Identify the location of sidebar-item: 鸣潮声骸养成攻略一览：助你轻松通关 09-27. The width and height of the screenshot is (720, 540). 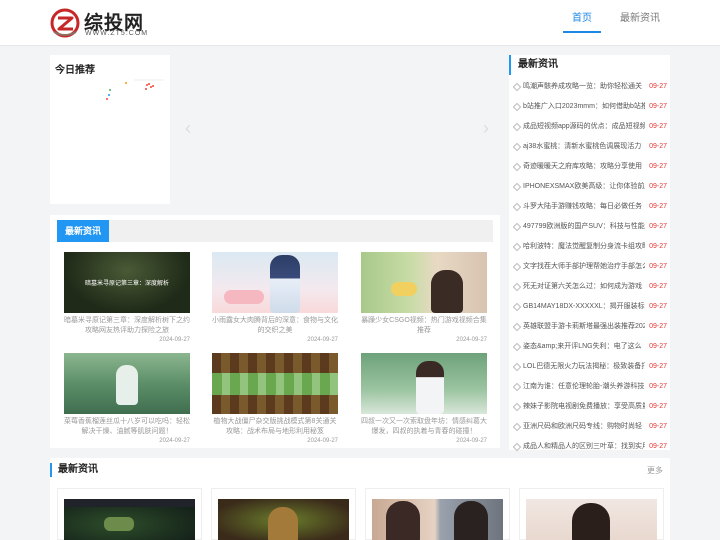
(591, 87).